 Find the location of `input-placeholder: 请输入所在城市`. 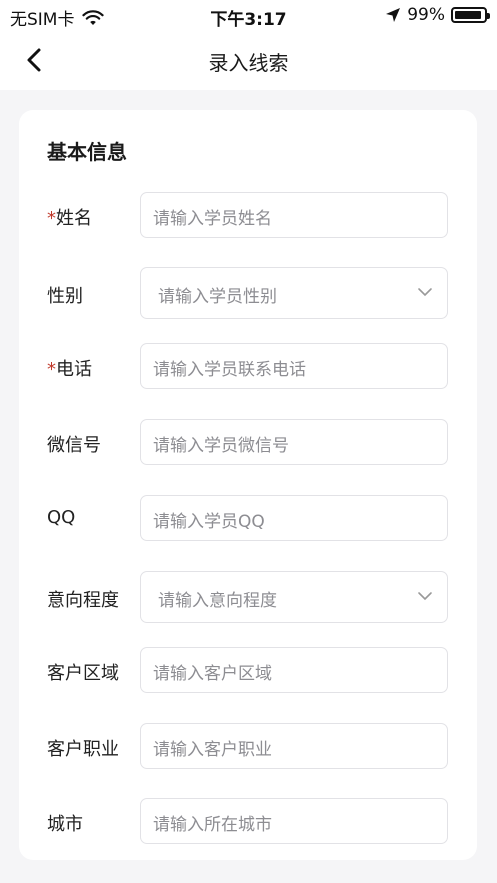

input-placeholder: 请输入所在城市 is located at coordinates (212, 825).